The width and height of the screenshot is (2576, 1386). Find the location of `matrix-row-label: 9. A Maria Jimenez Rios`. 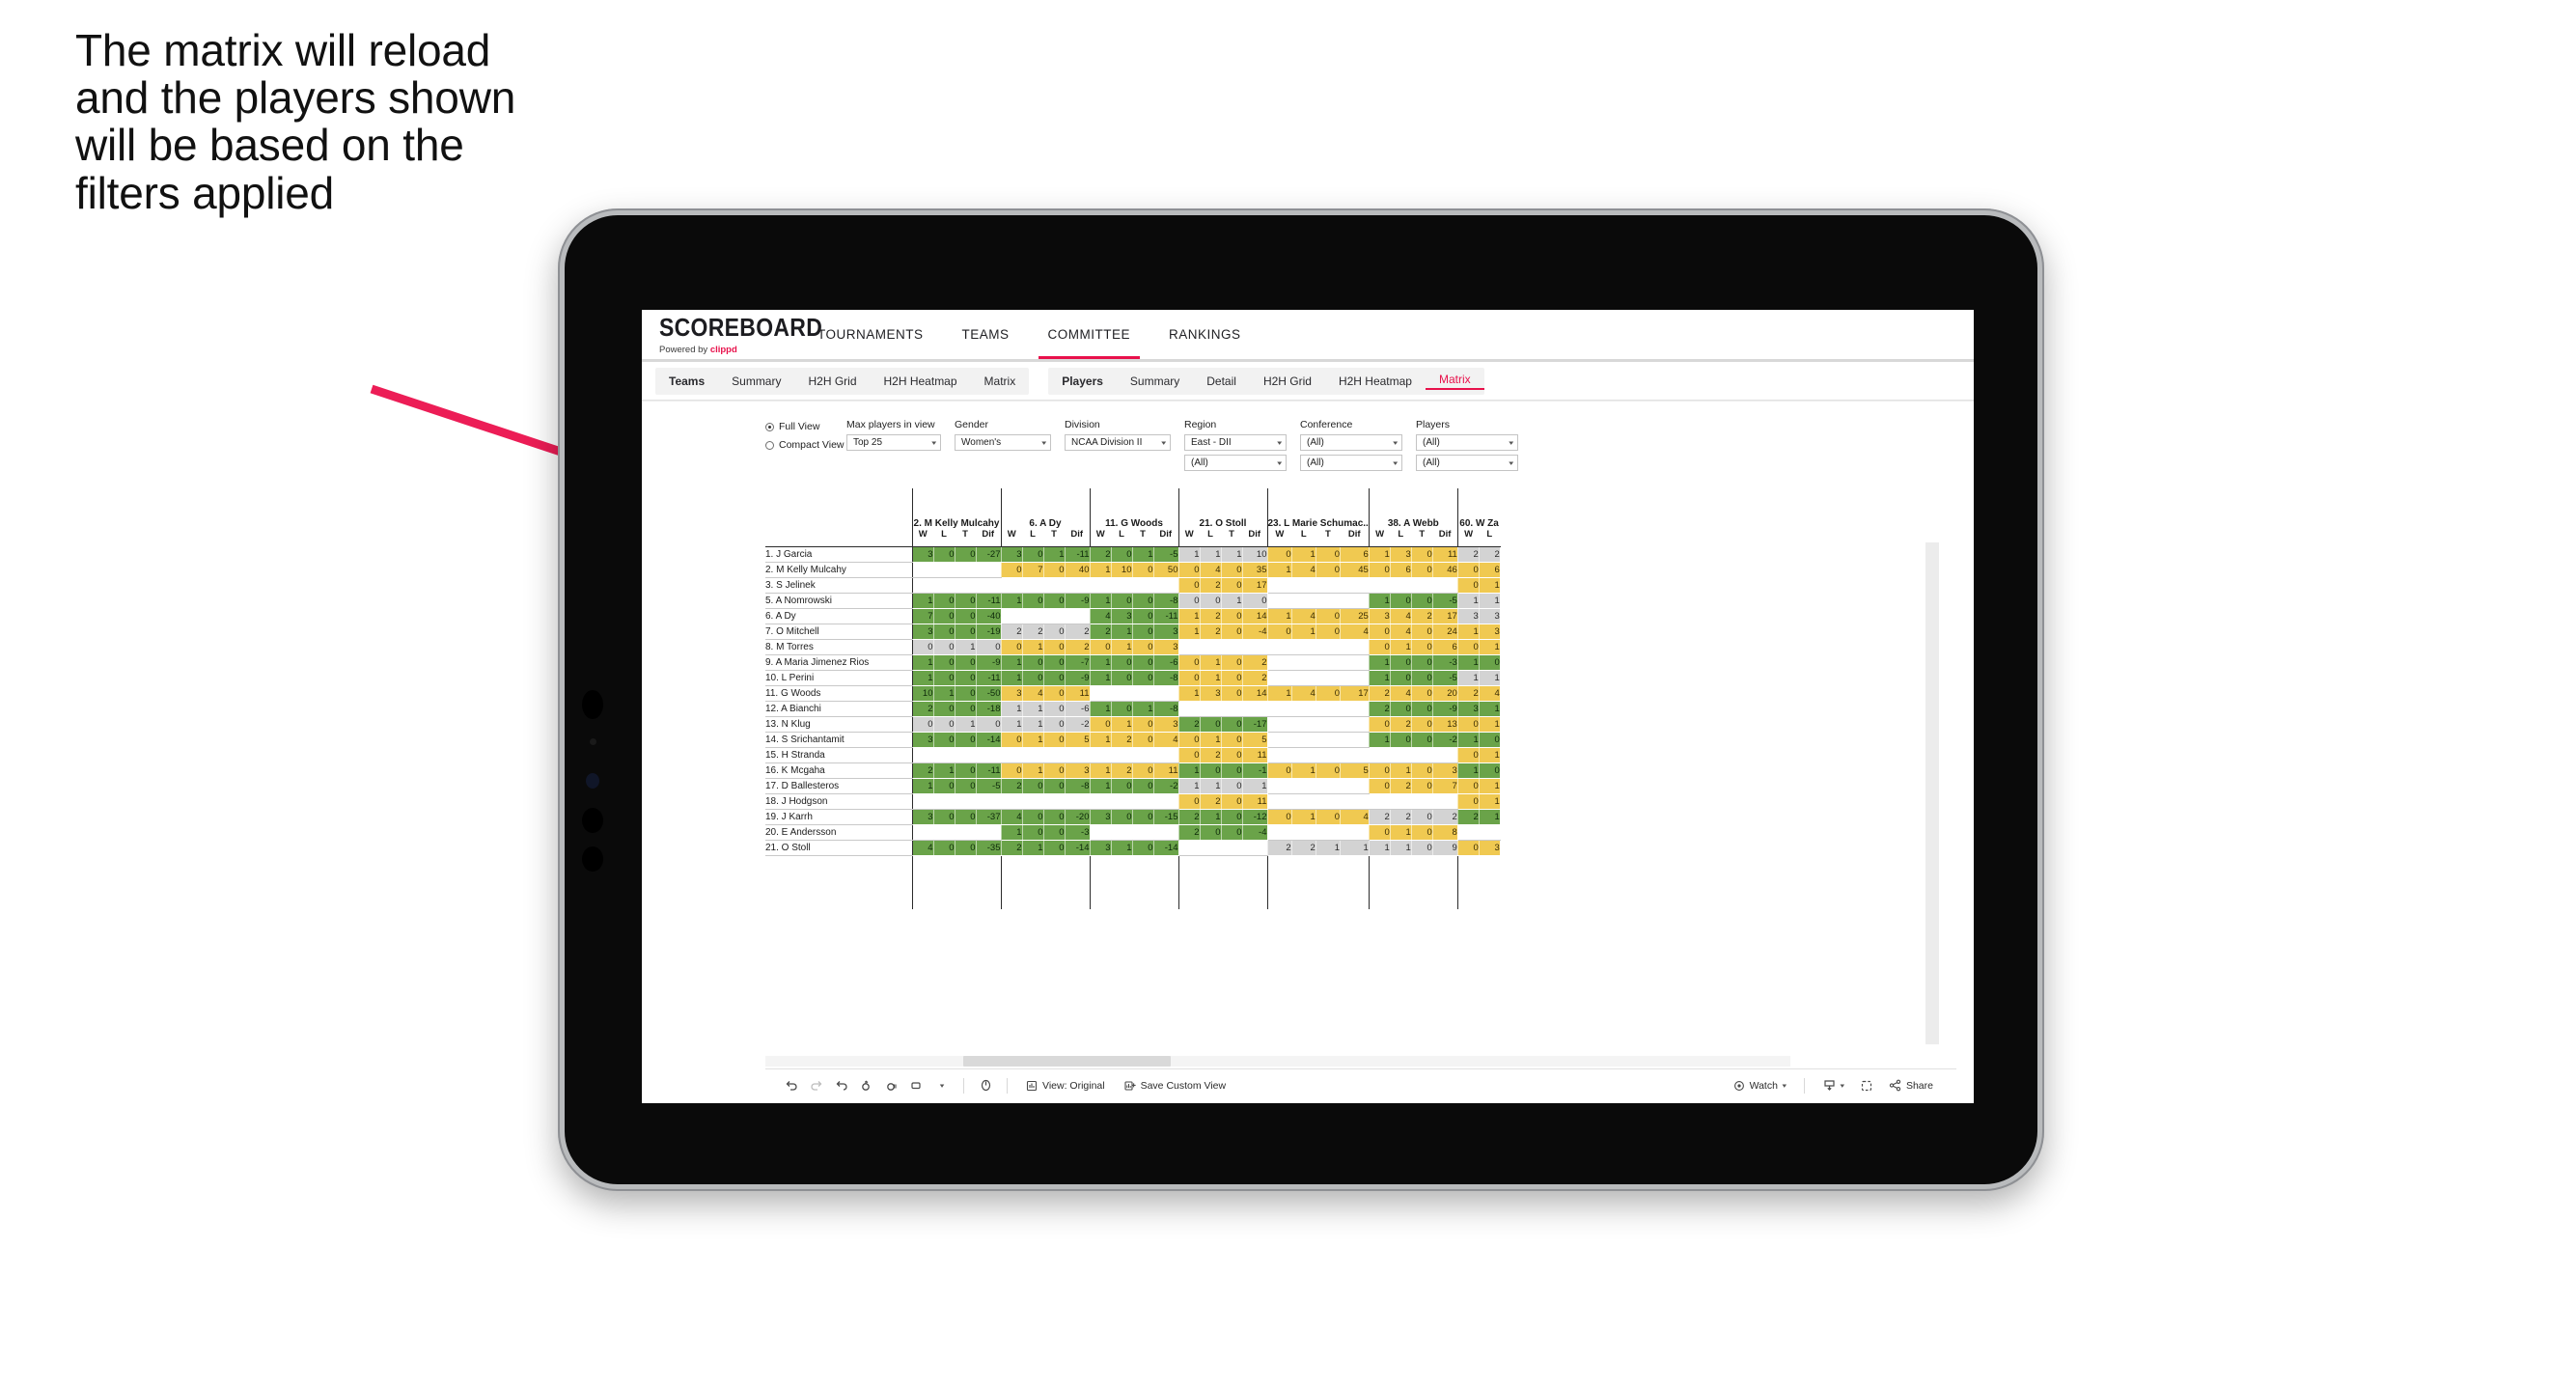

matrix-row-label: 9. A Maria Jimenez Rios is located at coordinates (838, 662).